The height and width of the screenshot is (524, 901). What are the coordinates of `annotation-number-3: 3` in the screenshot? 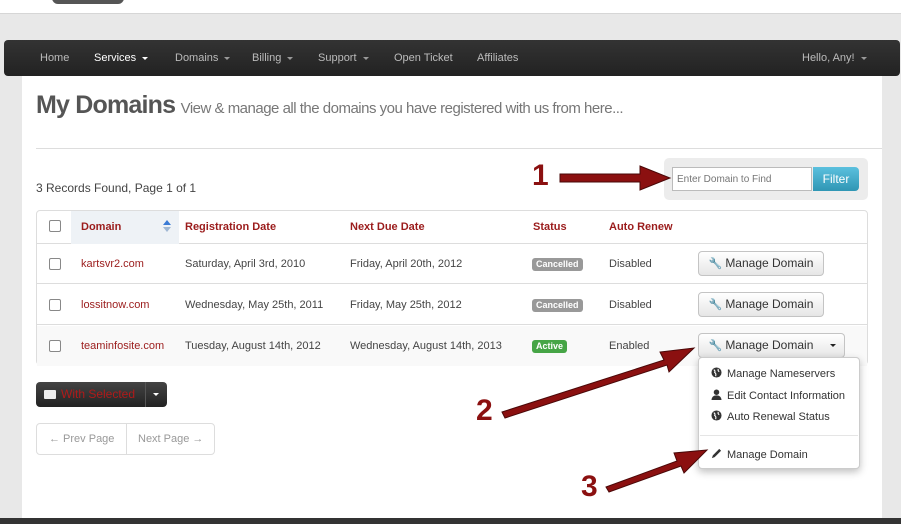 It's located at (589, 486).